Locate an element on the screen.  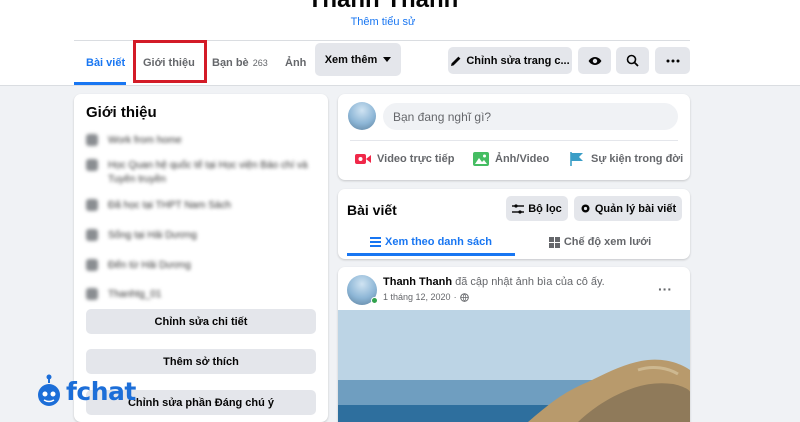
search-button is located at coordinates (632, 60).